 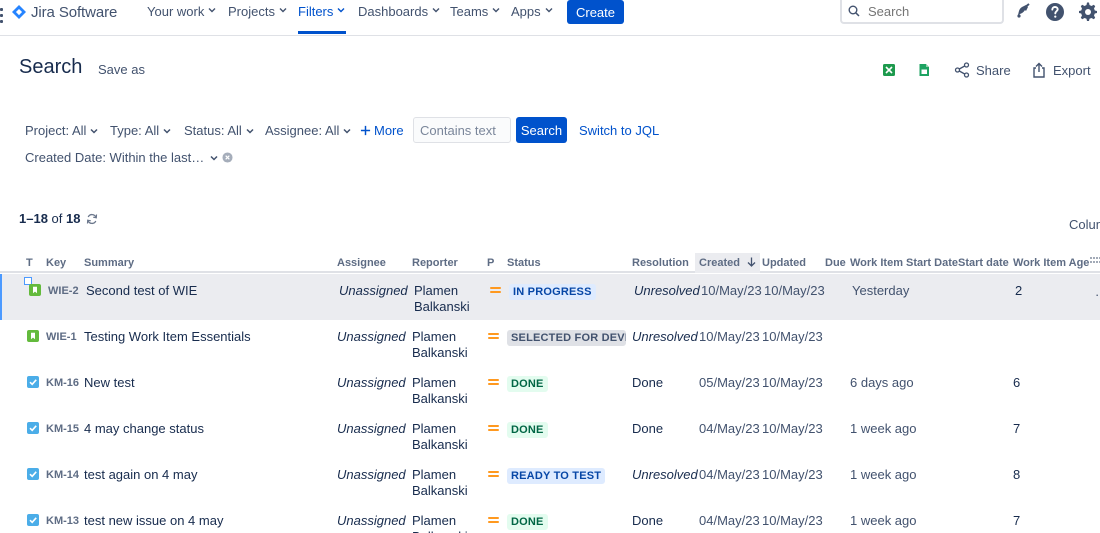 I want to click on help-icon, so click(x=1055, y=12).